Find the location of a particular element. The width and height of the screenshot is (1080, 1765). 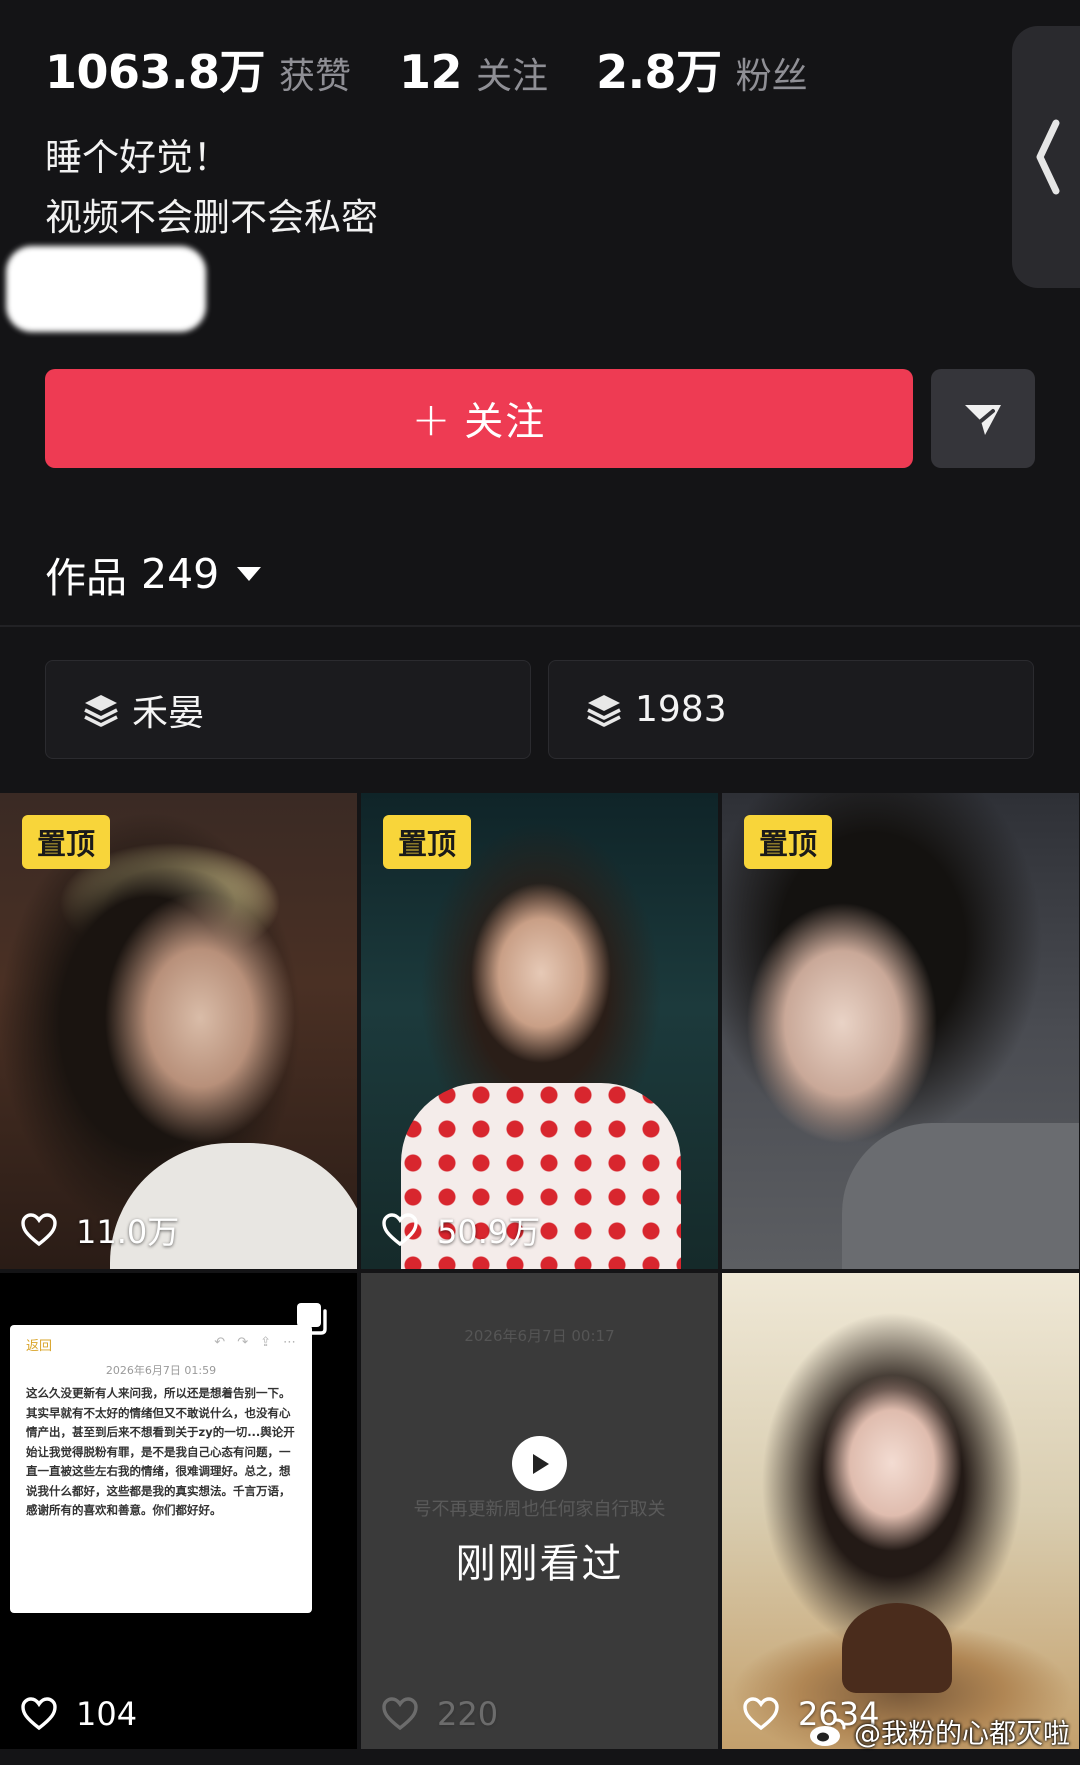

watermark: @我粉的心都灭啦 is located at coordinates (939, 1731).